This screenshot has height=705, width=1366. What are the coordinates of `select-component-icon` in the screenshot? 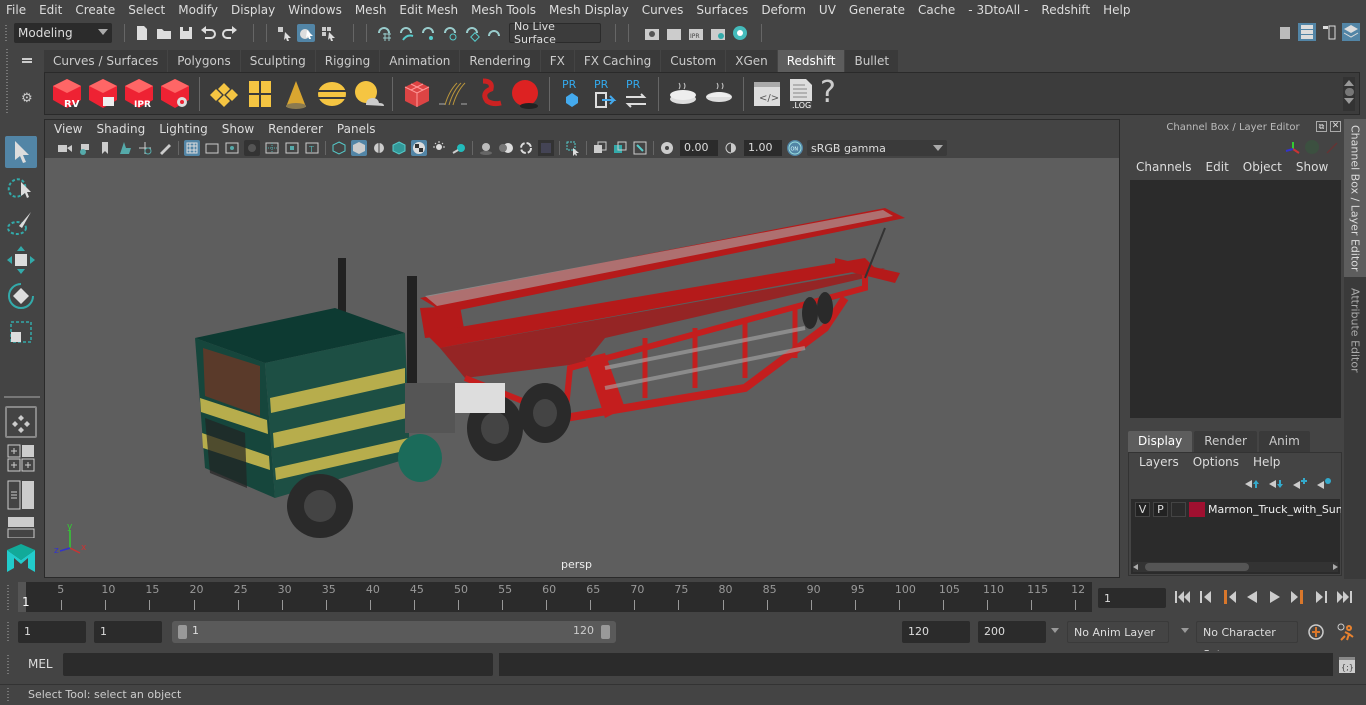 It's located at (328, 33).